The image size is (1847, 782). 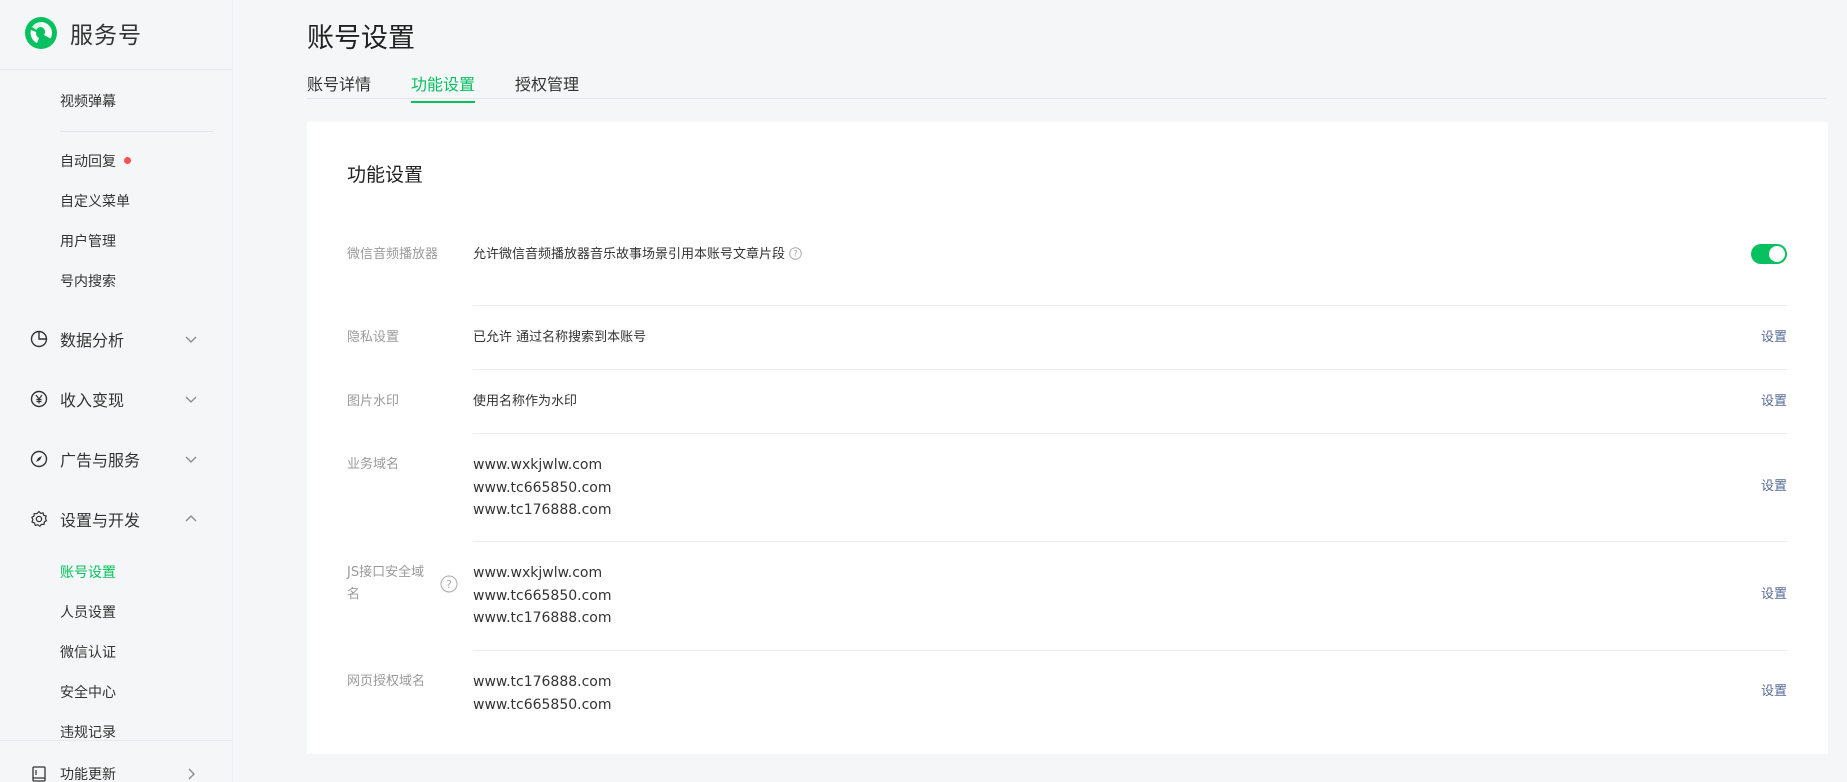 I want to click on gear-icon, so click(x=39, y=518).